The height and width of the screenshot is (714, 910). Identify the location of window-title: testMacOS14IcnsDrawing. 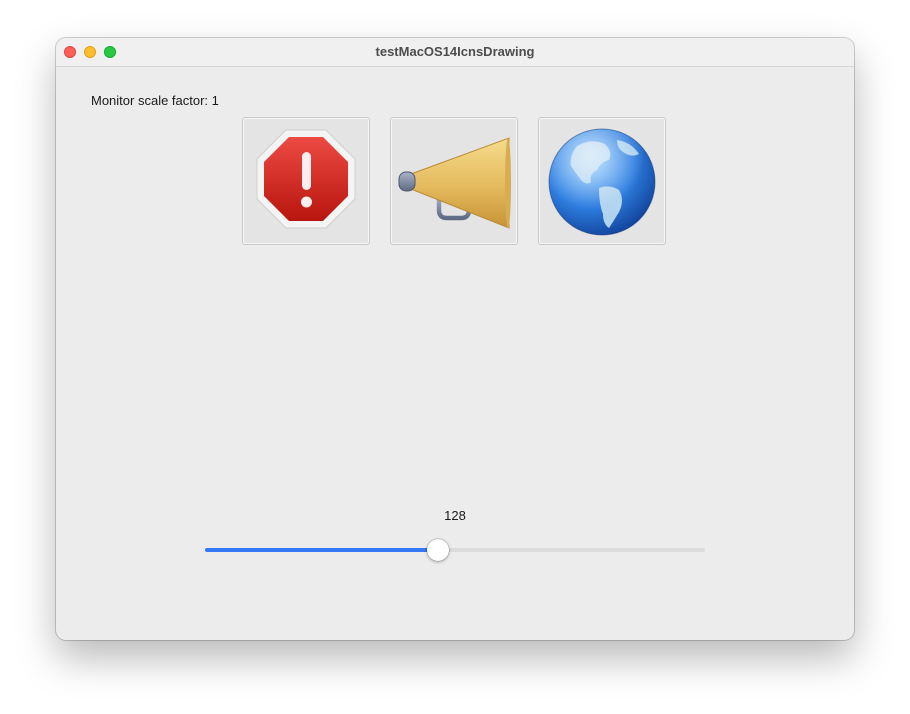
(455, 51).